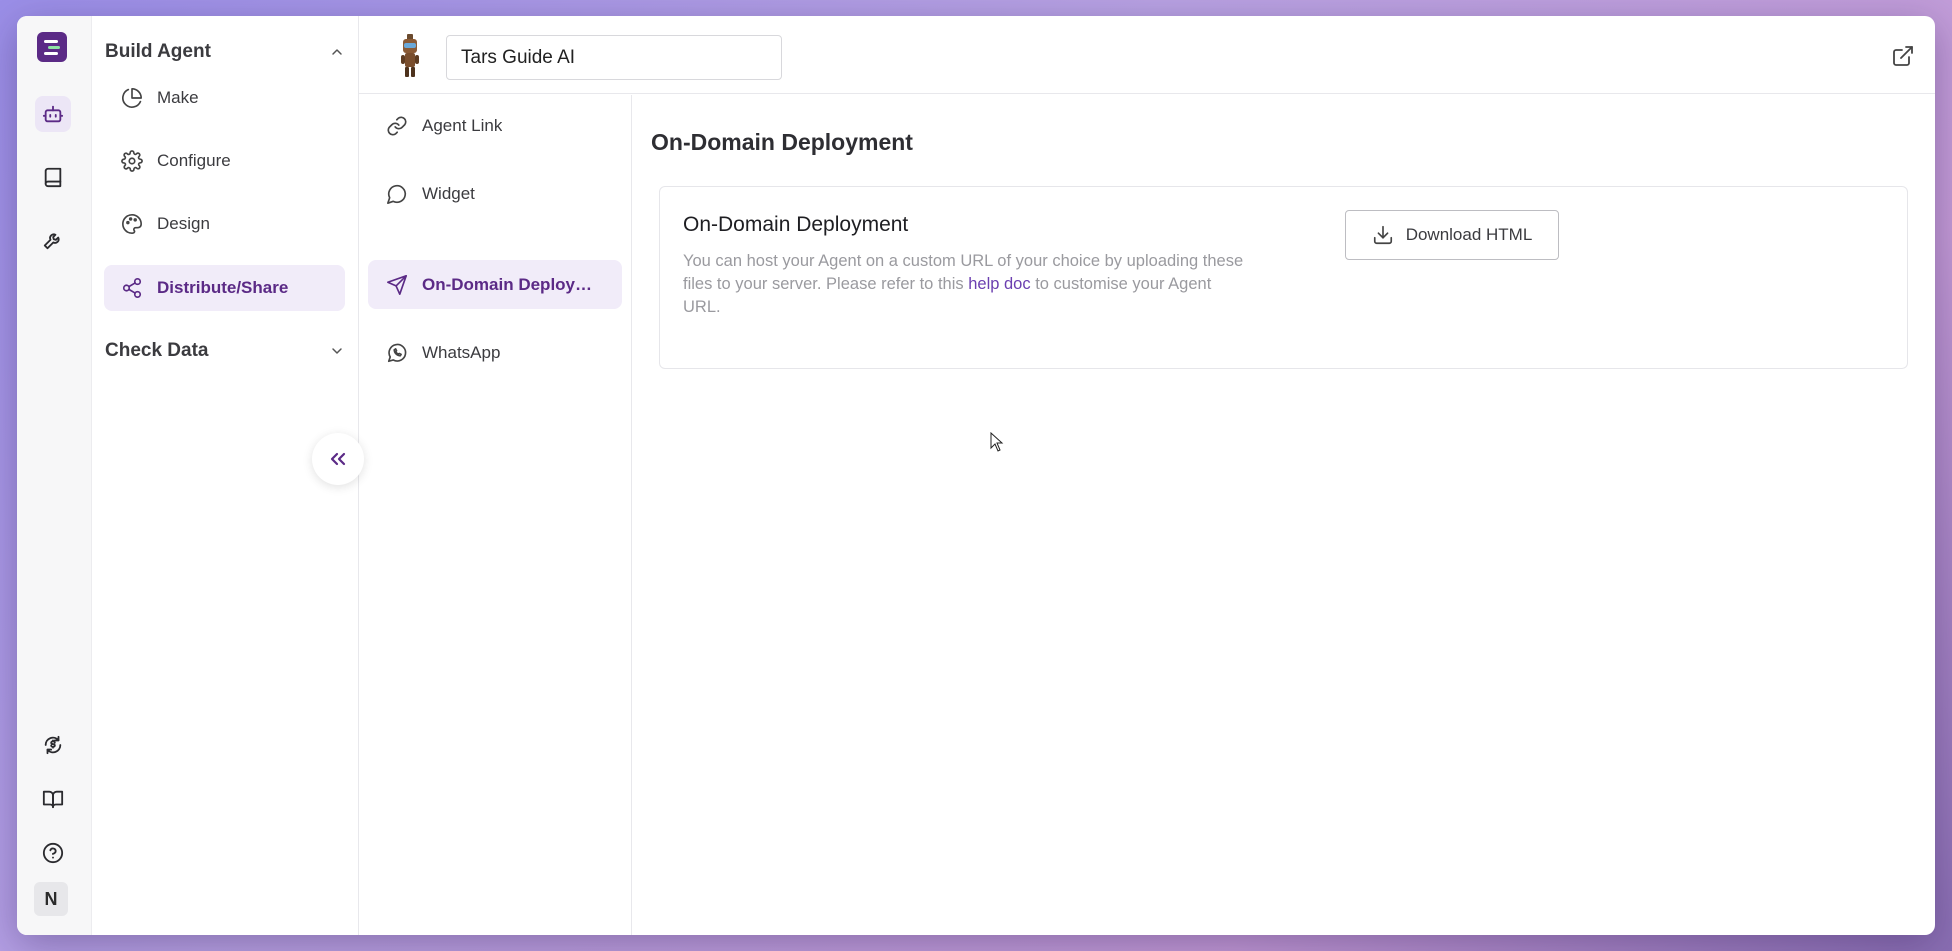  I want to click on subnav-item-agent-link: Agent Link, so click(495, 125).